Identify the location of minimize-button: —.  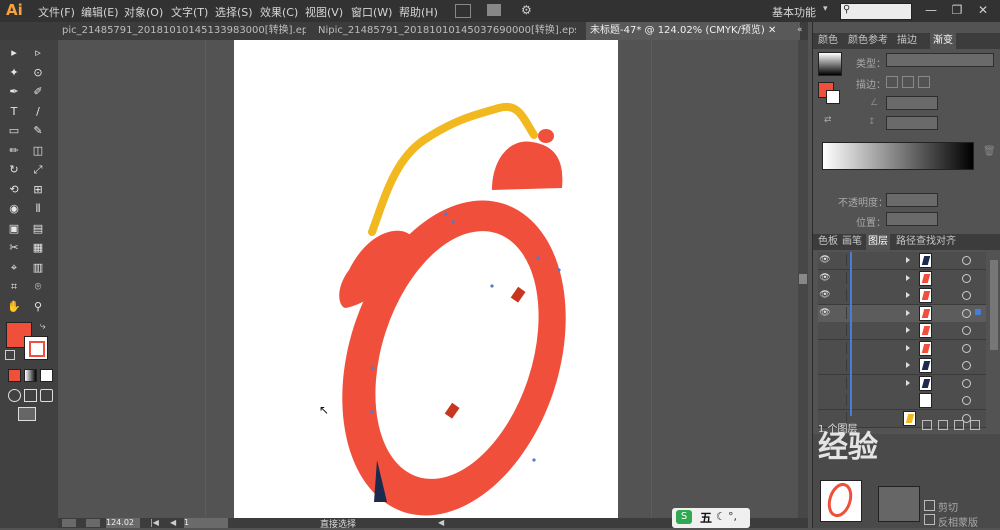
(931, 10).